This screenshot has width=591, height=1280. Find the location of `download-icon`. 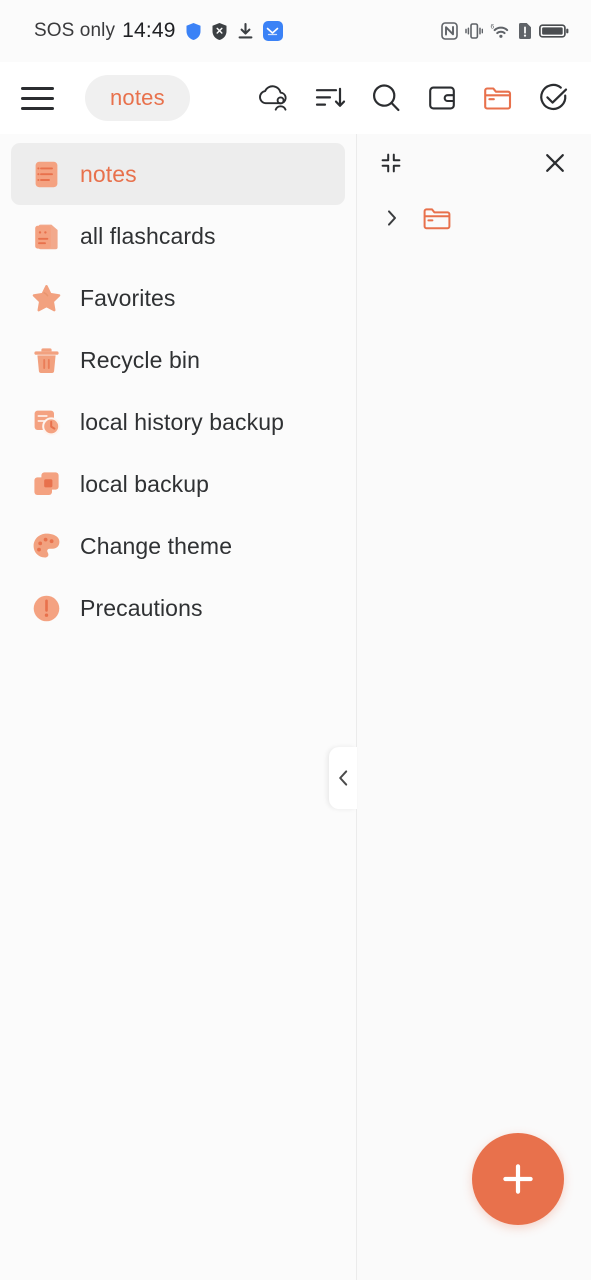

download-icon is located at coordinates (245, 30).